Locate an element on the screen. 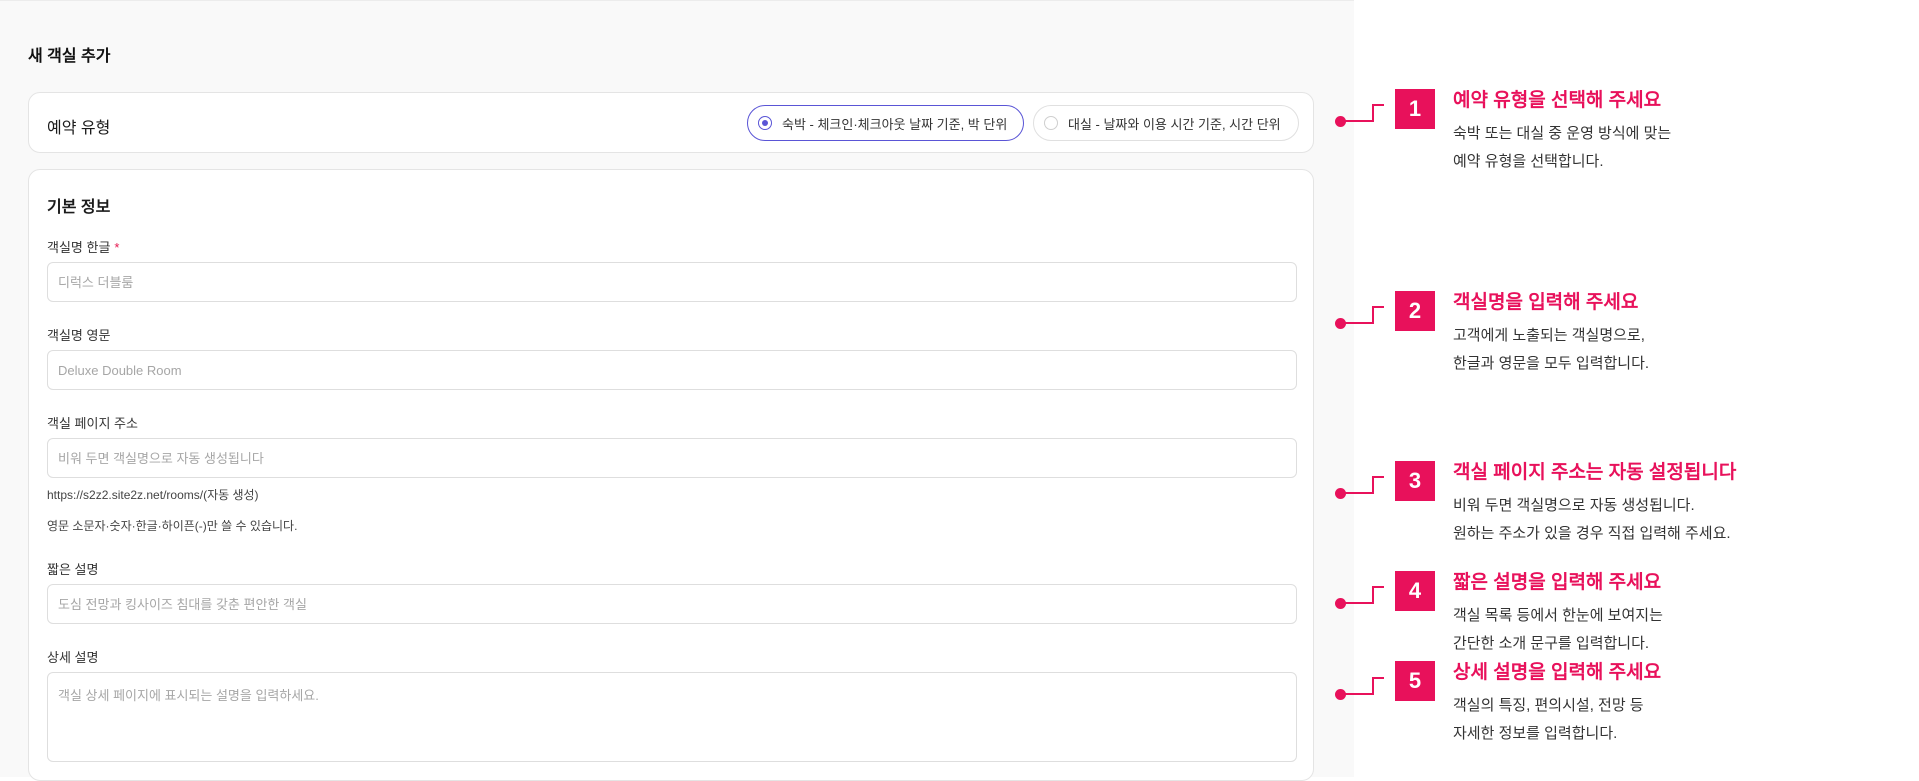 The width and height of the screenshot is (1919, 781). annotation-desc-line: 객실의 특징, 편의시설, 전망 등 is located at coordinates (1548, 705).